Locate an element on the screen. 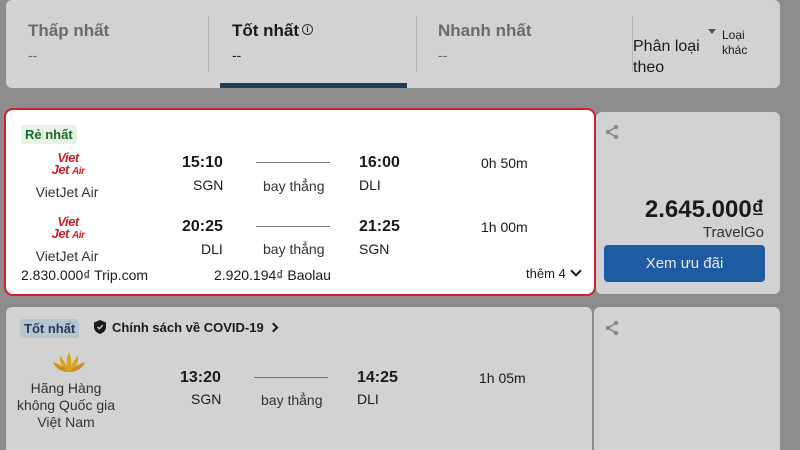 The image size is (800, 450). cheapest-price-panel: 2.645.000₫ TravelGo Xem ưu đãi is located at coordinates (688, 203).